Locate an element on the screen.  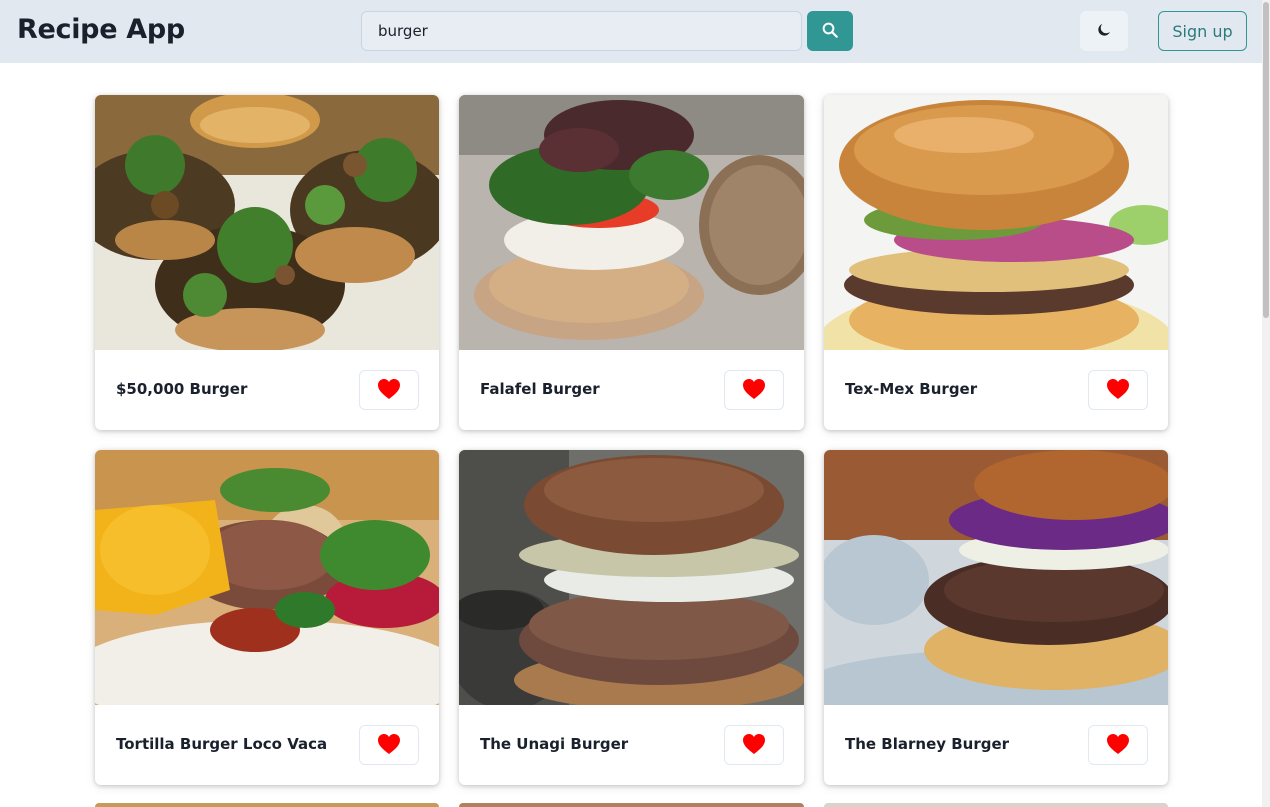
recipe-card: Falafel Burger is located at coordinates (631, 262).